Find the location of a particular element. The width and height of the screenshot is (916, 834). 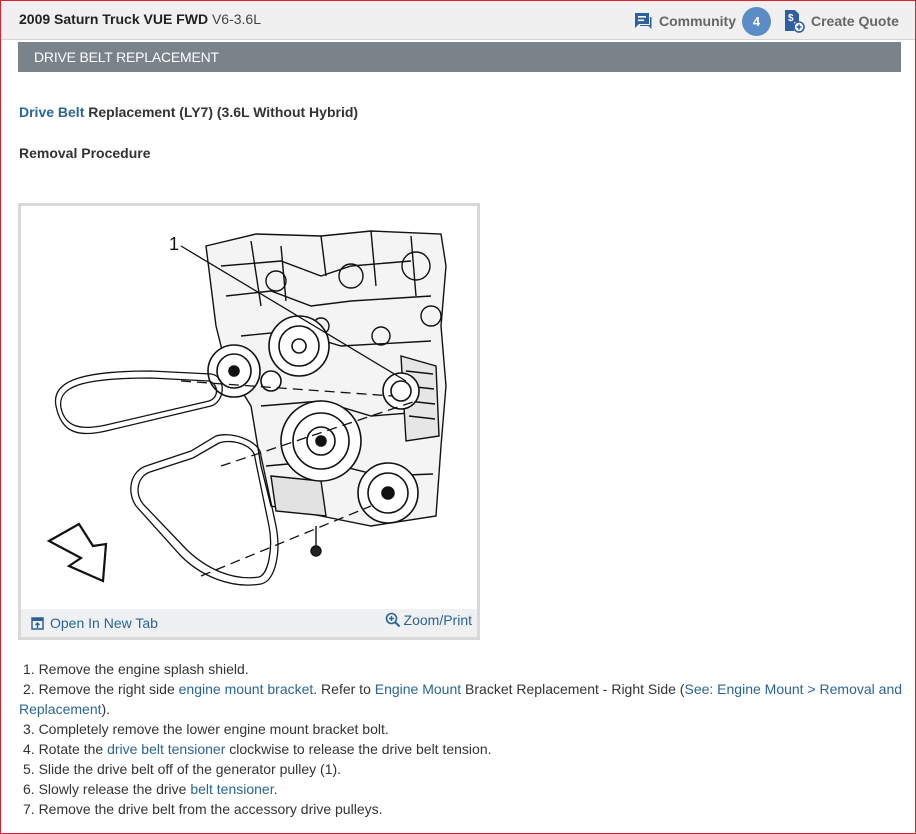

open-in-new-tab-link: Open In New Tab is located at coordinates (94, 623).